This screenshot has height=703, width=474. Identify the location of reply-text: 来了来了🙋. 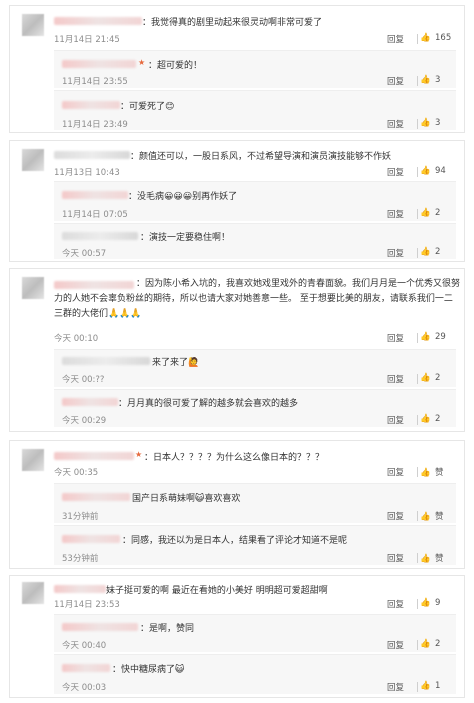
(176, 363).